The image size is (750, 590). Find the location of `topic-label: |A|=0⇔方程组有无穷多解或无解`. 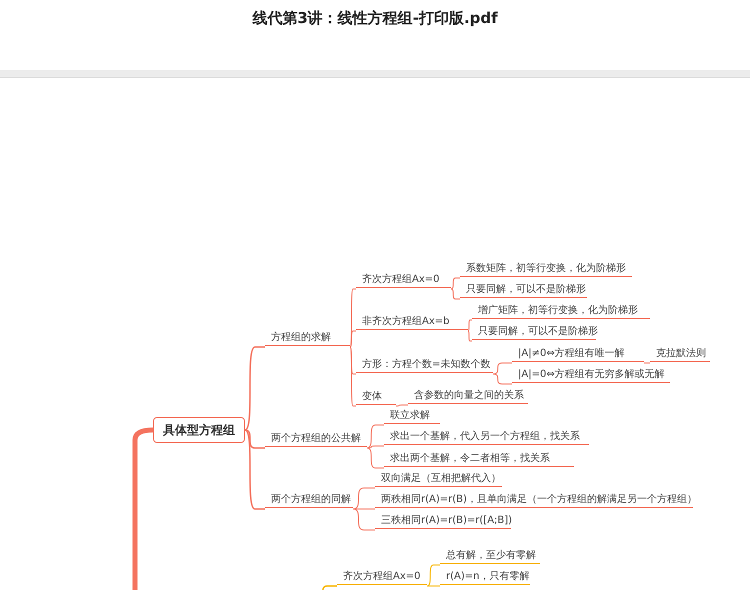

topic-label: |A|=0⇔方程组有无穷多解或无解 is located at coordinates (591, 374).